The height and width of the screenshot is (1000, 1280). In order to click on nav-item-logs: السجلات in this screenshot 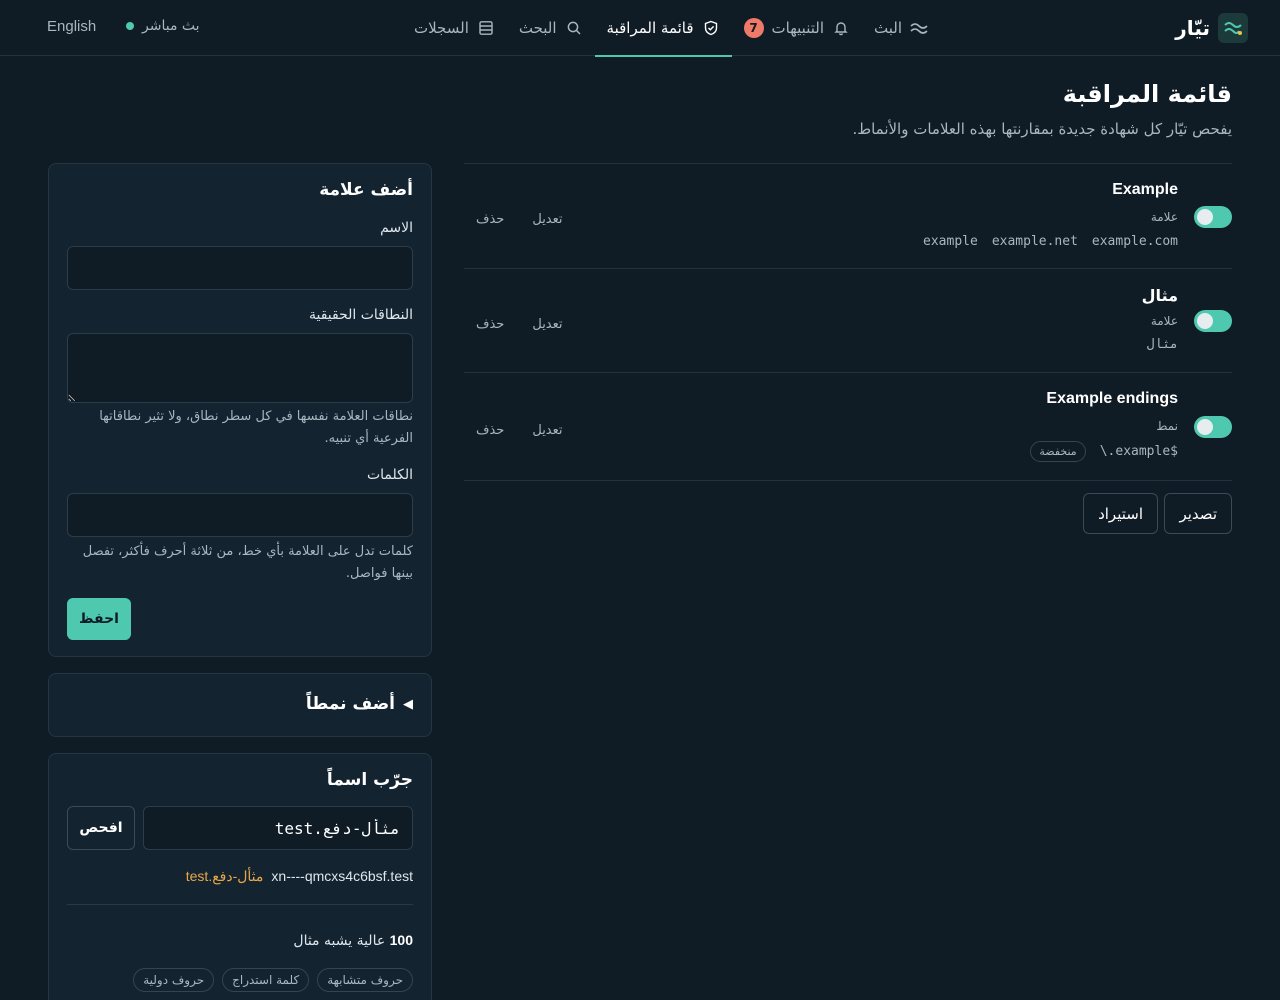, I will do `click(454, 28)`.